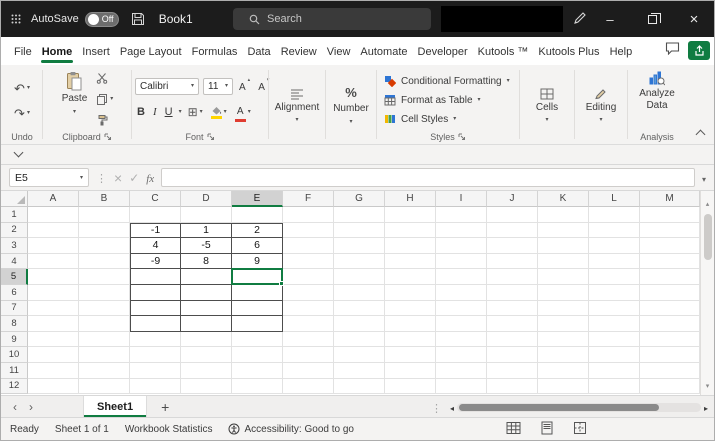  What do you see at coordinates (359, 261) in the screenshot?
I see `cell-G4` at bounding box center [359, 261].